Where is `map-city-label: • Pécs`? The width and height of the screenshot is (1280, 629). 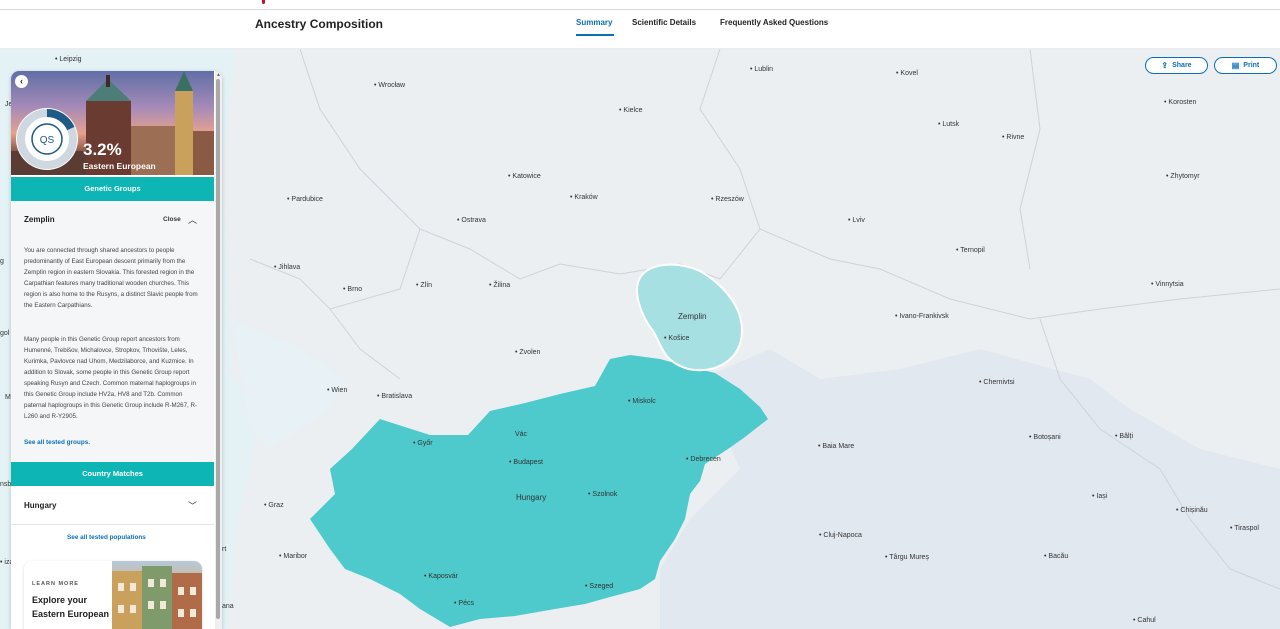 map-city-label: • Pécs is located at coordinates (464, 603).